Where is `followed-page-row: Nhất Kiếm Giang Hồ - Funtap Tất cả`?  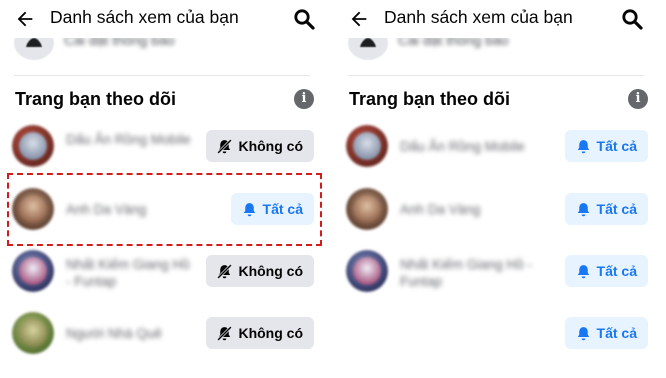
followed-page-row: Nhất Kiếm Giang Hồ - Funtap Tất cả is located at coordinates (496, 271).